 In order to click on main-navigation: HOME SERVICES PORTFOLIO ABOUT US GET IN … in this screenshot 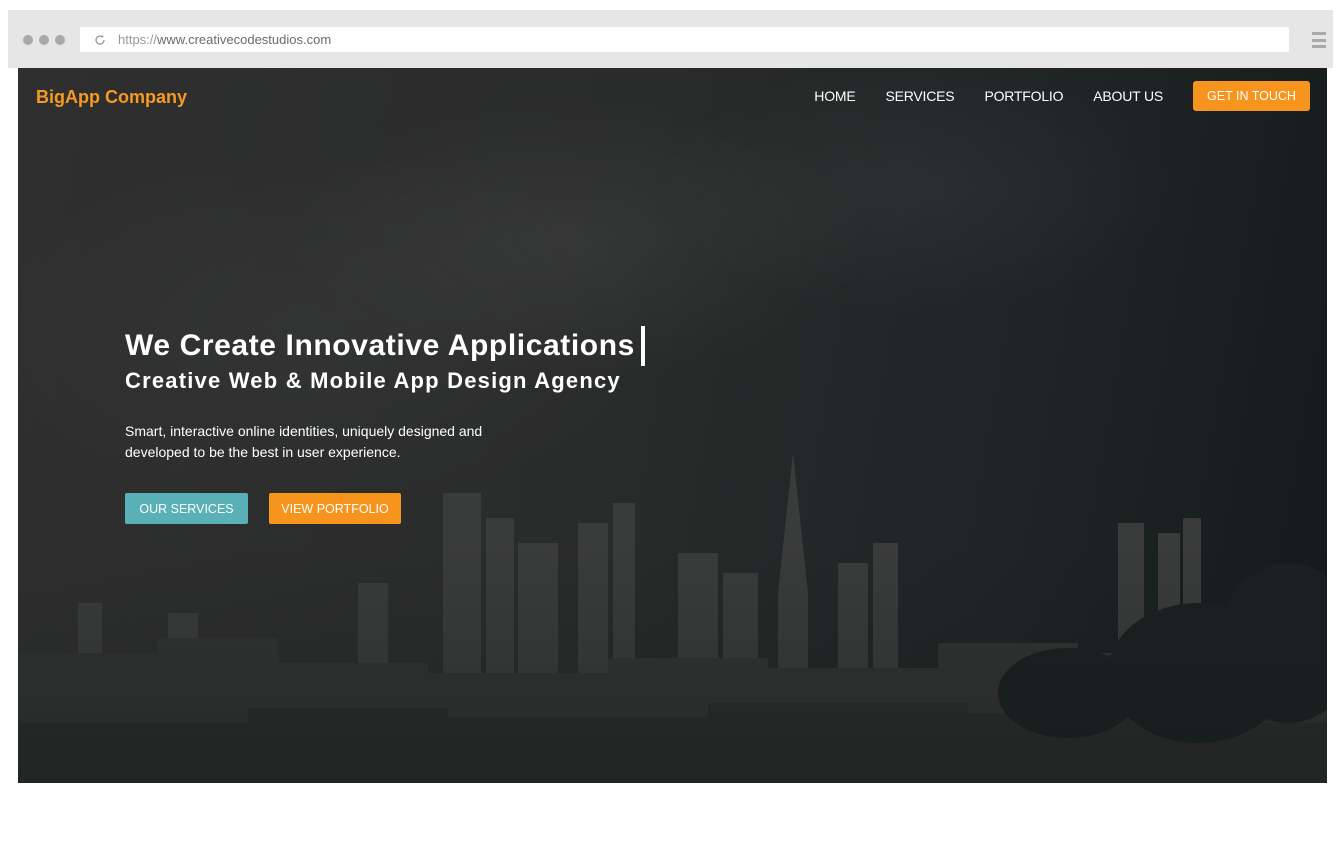, I will do `click(1062, 96)`.